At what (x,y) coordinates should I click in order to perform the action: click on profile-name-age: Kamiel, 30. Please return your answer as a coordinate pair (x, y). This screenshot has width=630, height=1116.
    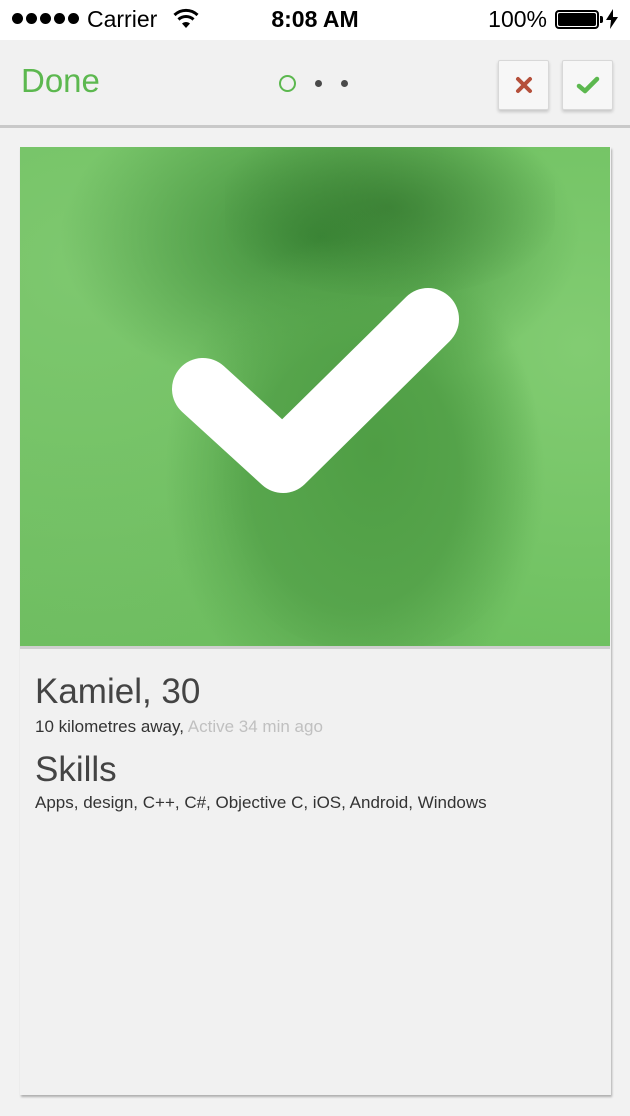
    Looking at the image, I should click on (118, 691).